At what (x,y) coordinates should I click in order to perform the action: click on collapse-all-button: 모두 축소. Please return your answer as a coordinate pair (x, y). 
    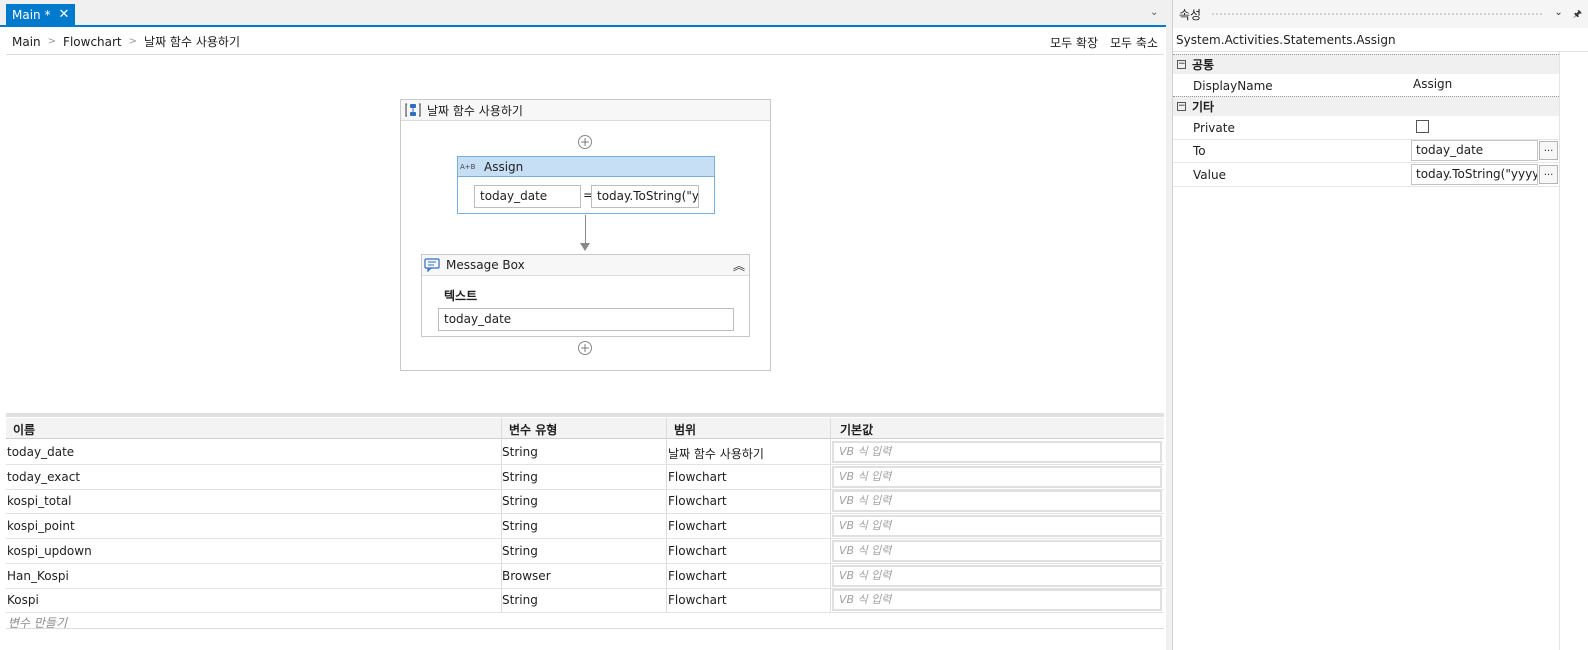
    Looking at the image, I should click on (1134, 42).